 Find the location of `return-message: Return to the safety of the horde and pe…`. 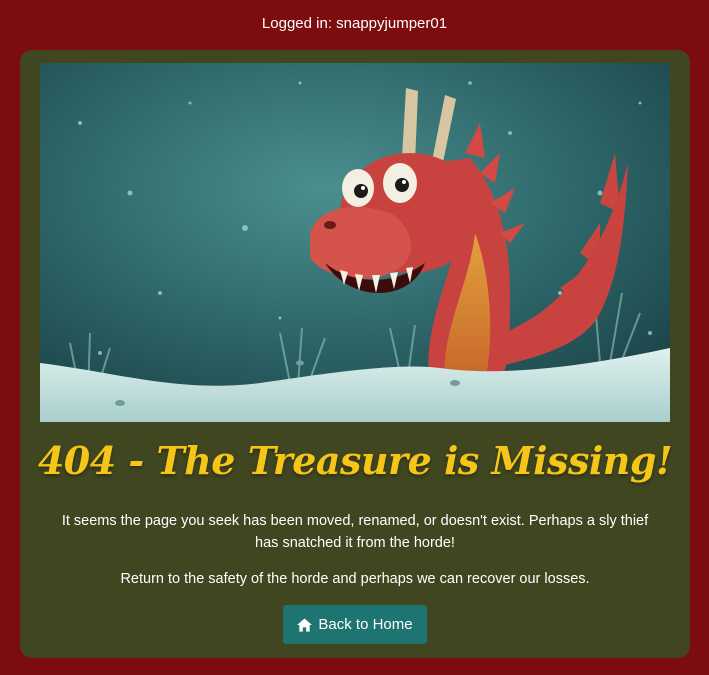

return-message: Return to the safety of the horde and pe… is located at coordinates (355, 579).